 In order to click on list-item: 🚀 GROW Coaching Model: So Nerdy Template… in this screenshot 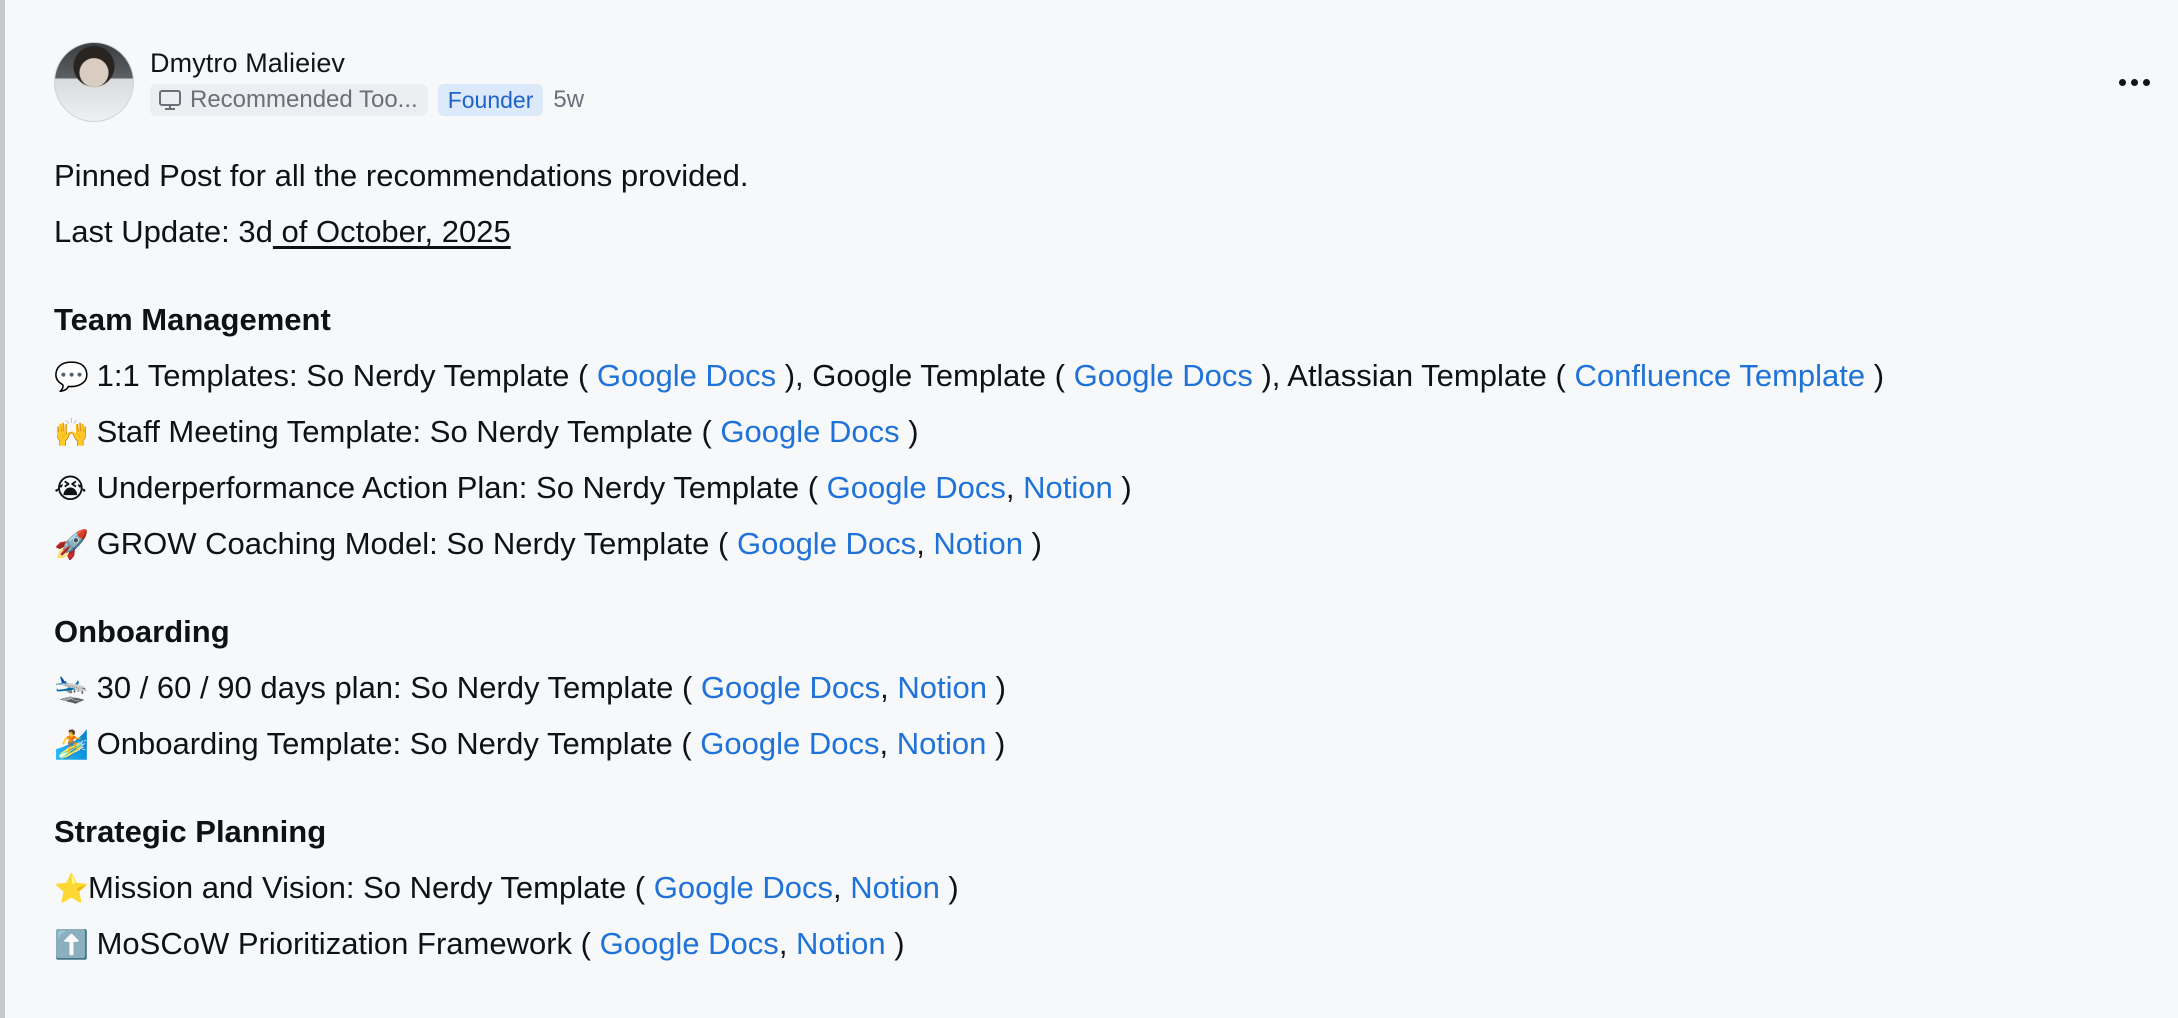, I will do `click(1104, 544)`.